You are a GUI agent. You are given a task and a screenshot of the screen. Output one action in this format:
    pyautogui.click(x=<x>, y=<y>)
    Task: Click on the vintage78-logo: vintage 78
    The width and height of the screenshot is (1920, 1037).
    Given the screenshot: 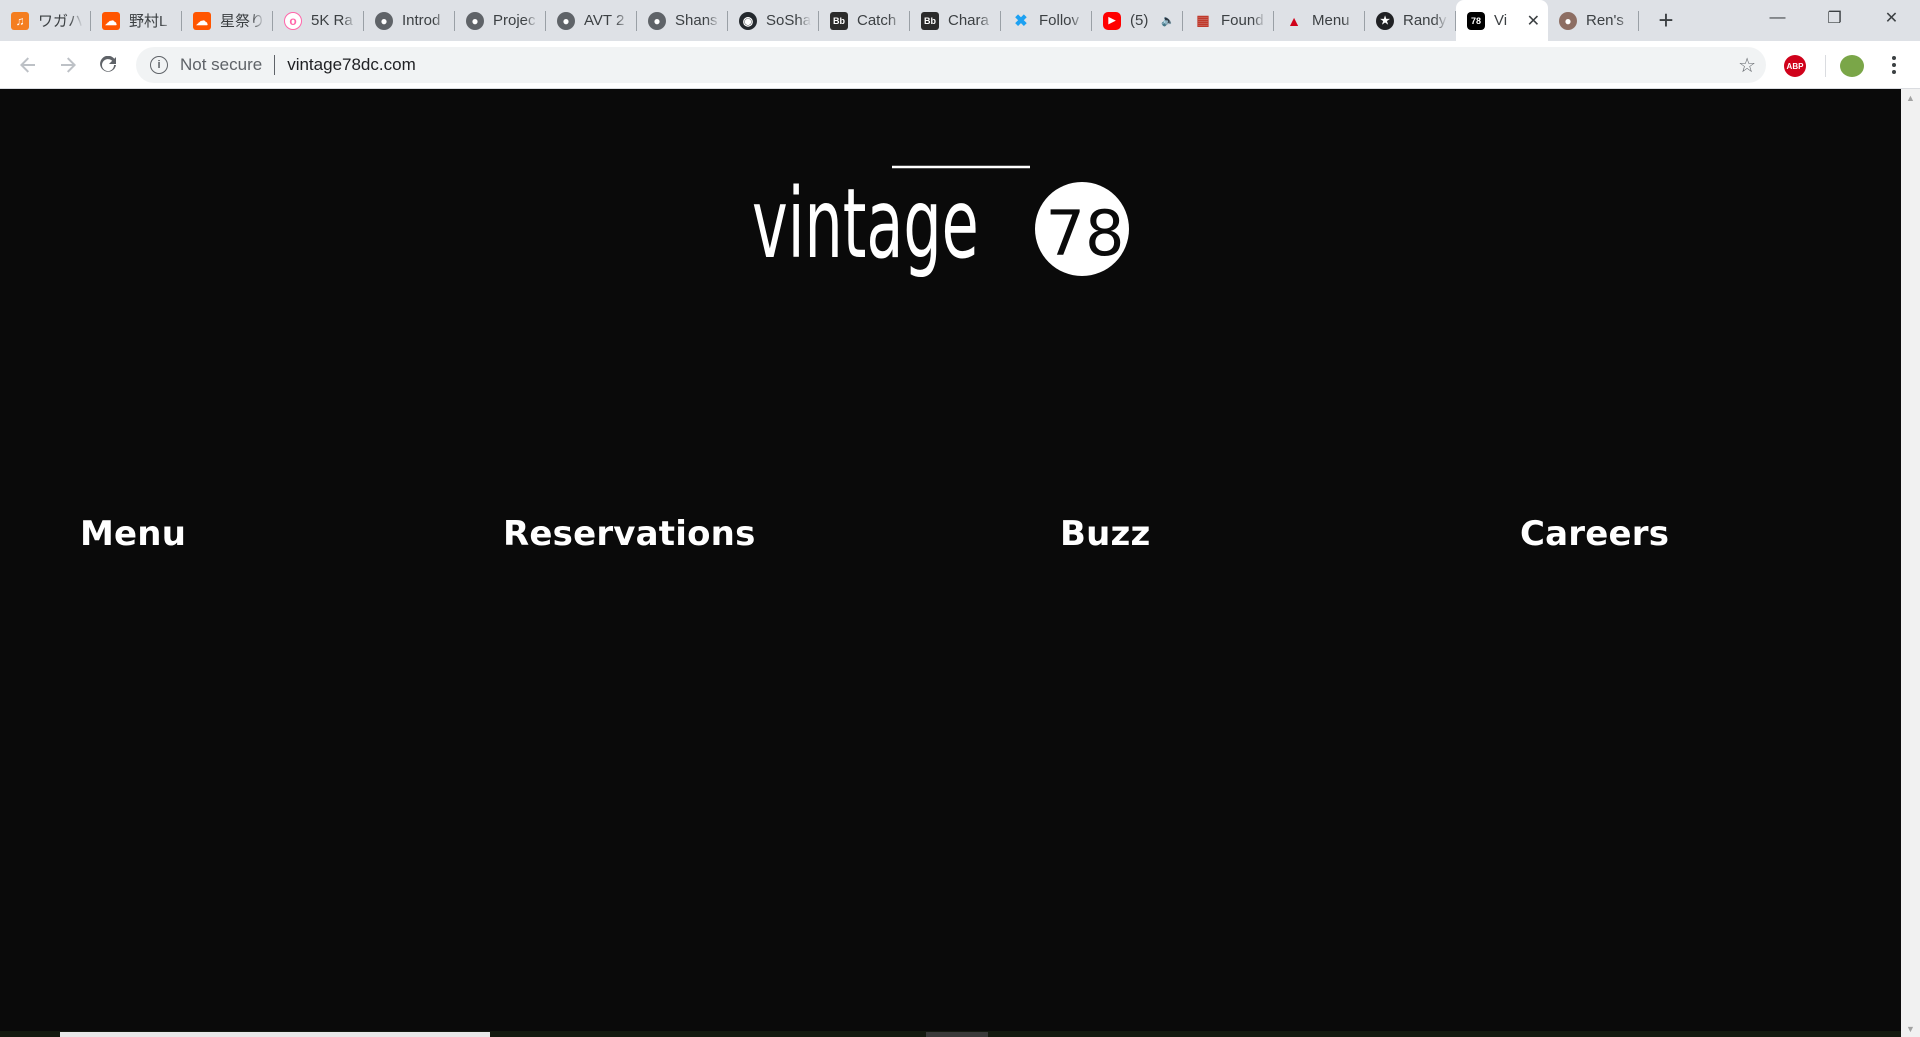 What is the action you would take?
    pyautogui.click(x=952, y=207)
    